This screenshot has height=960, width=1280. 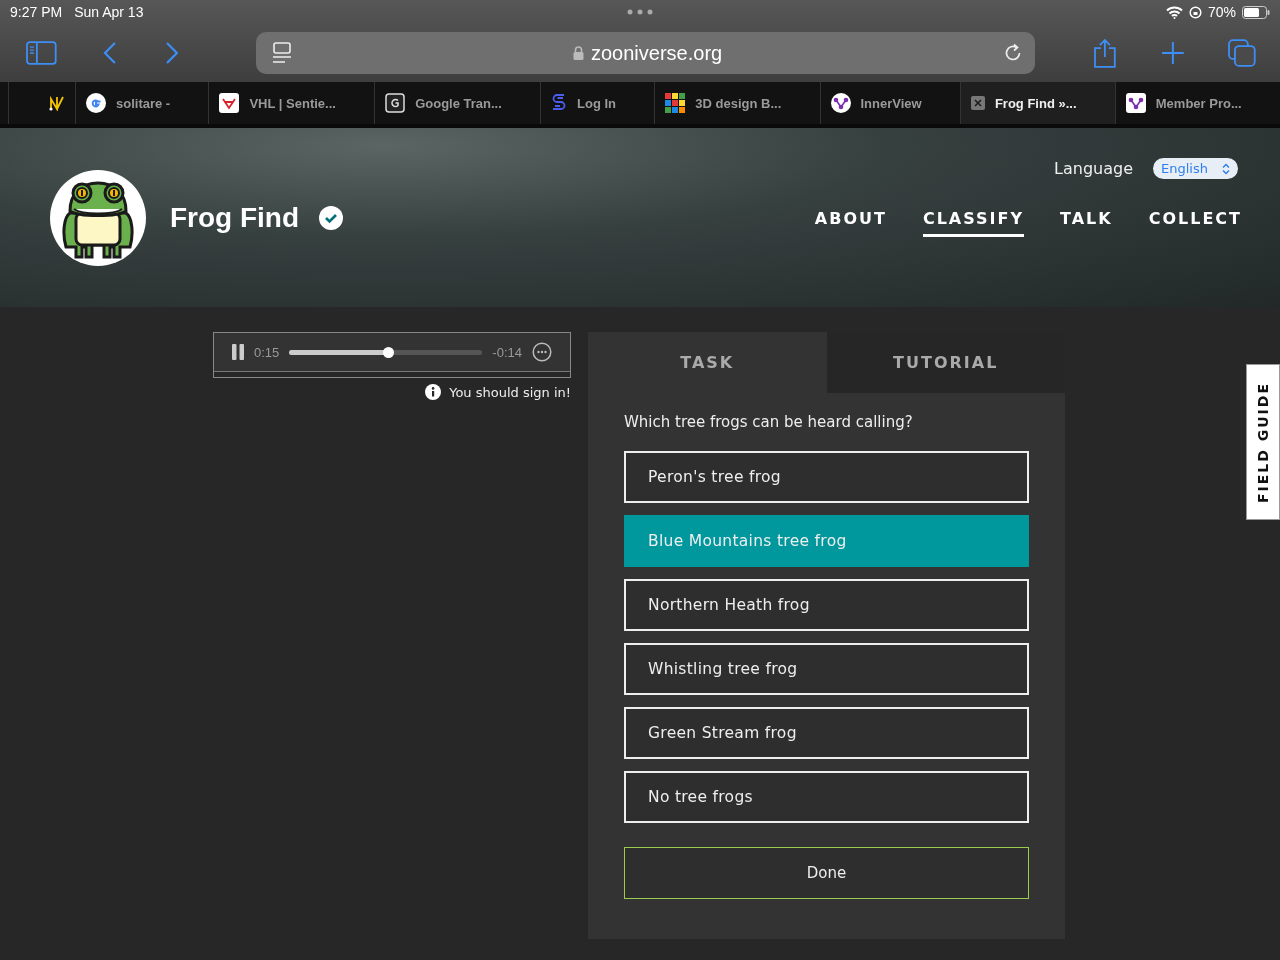 What do you see at coordinates (1174, 12) in the screenshot?
I see `wifi-icon` at bounding box center [1174, 12].